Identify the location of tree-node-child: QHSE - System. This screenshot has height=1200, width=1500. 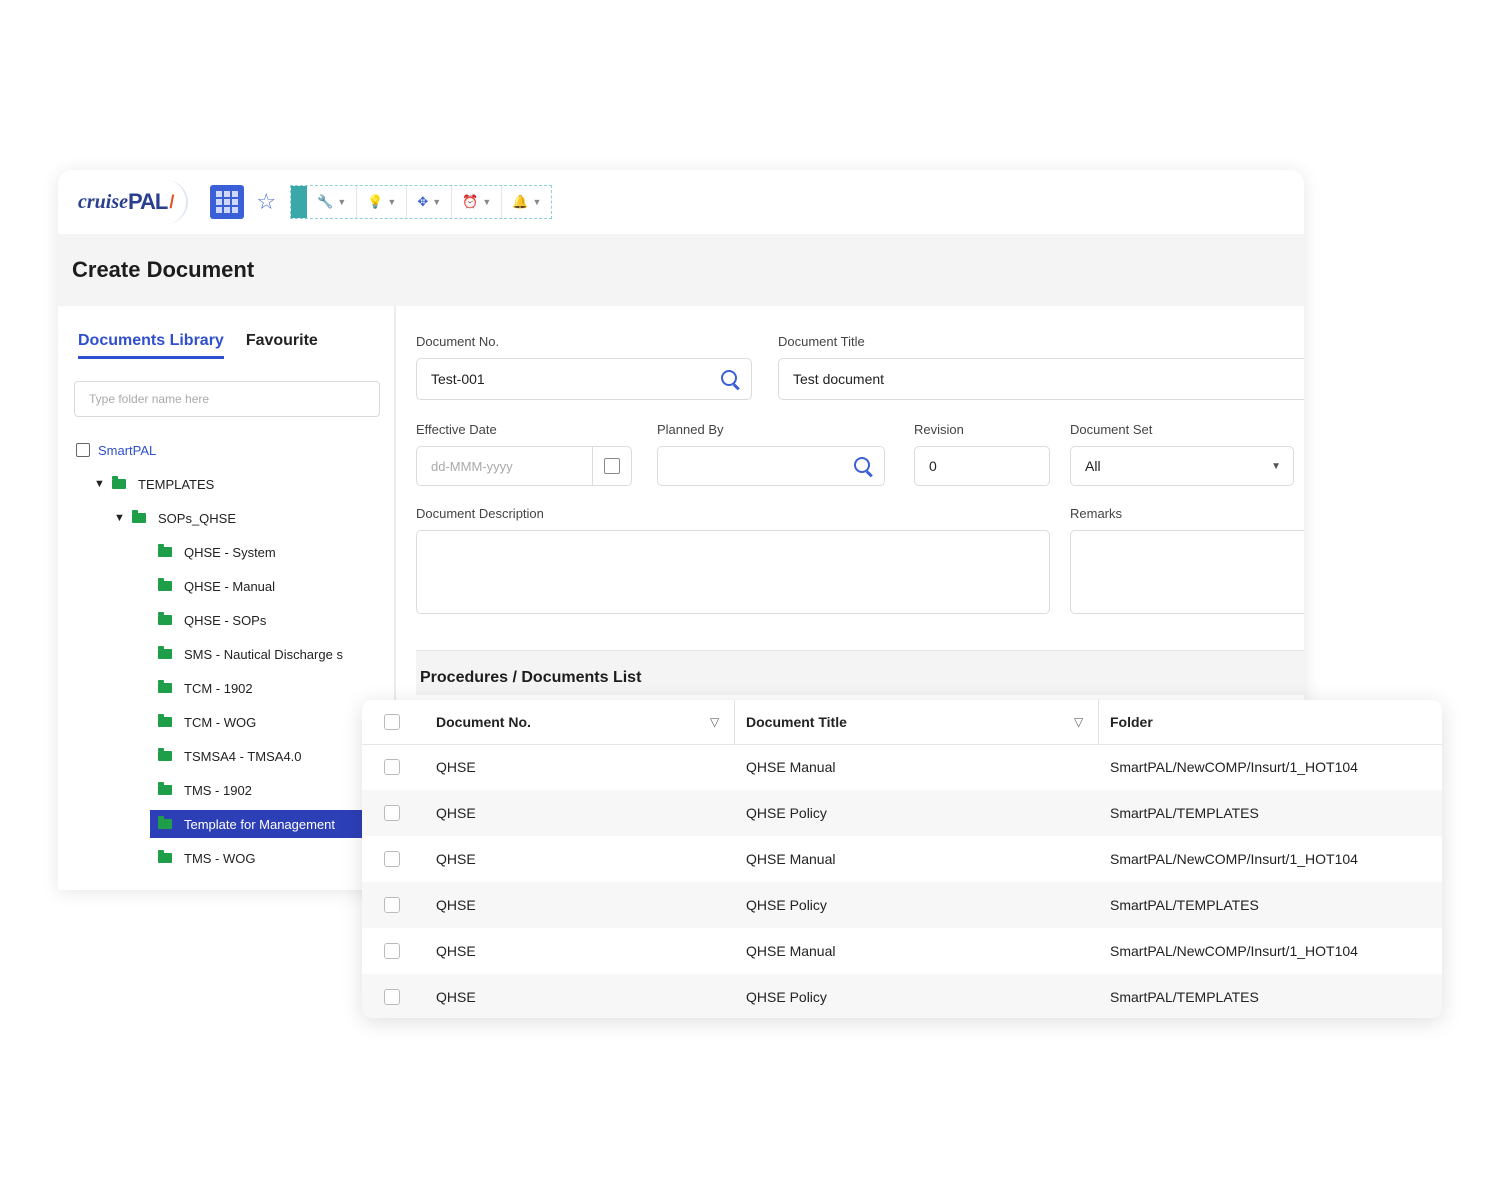
(226, 552).